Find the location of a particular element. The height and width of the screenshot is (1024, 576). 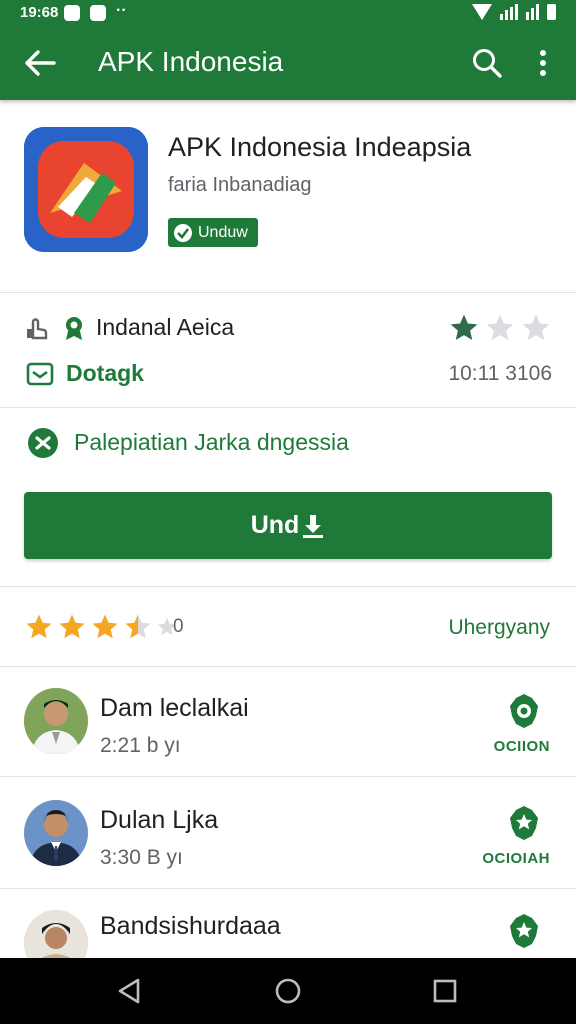

app-name: APK Indonesia Indeapsia is located at coordinates (320, 147).